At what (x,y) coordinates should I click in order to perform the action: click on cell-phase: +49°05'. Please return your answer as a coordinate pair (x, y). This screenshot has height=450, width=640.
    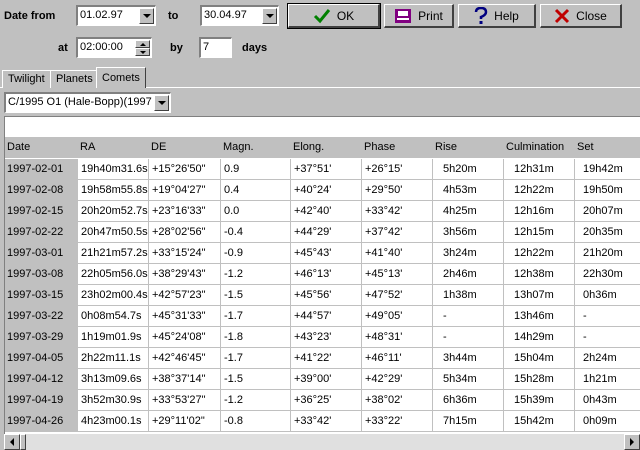
    Looking at the image, I should click on (397, 316).